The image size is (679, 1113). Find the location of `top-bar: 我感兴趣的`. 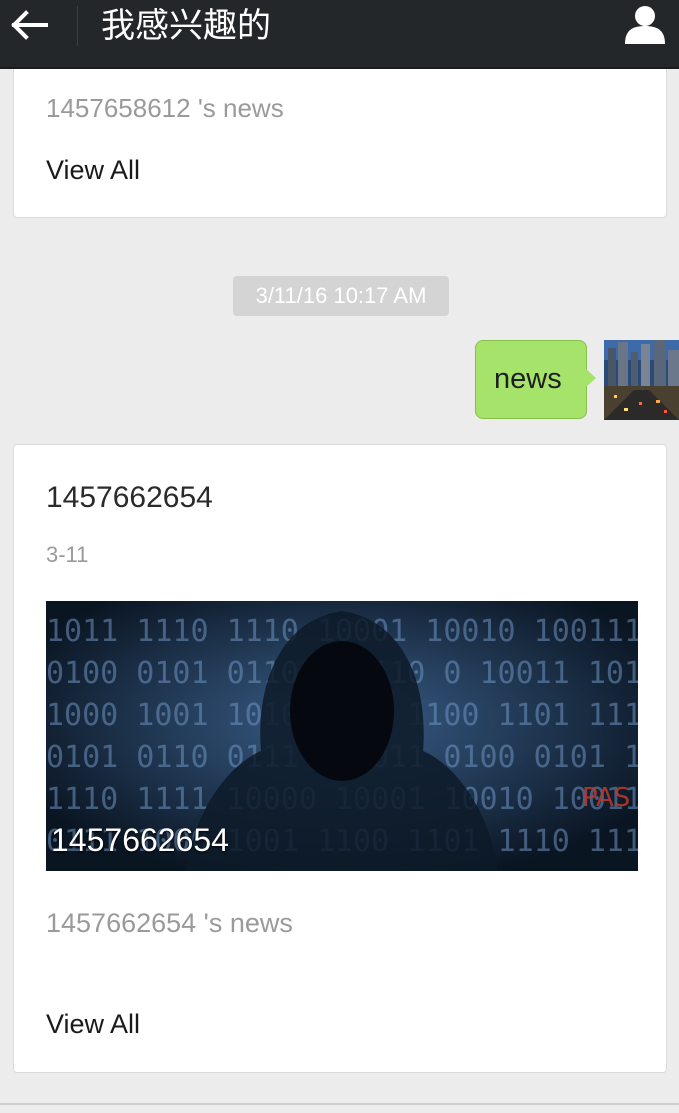

top-bar: 我感兴趣的 is located at coordinates (339, 34).